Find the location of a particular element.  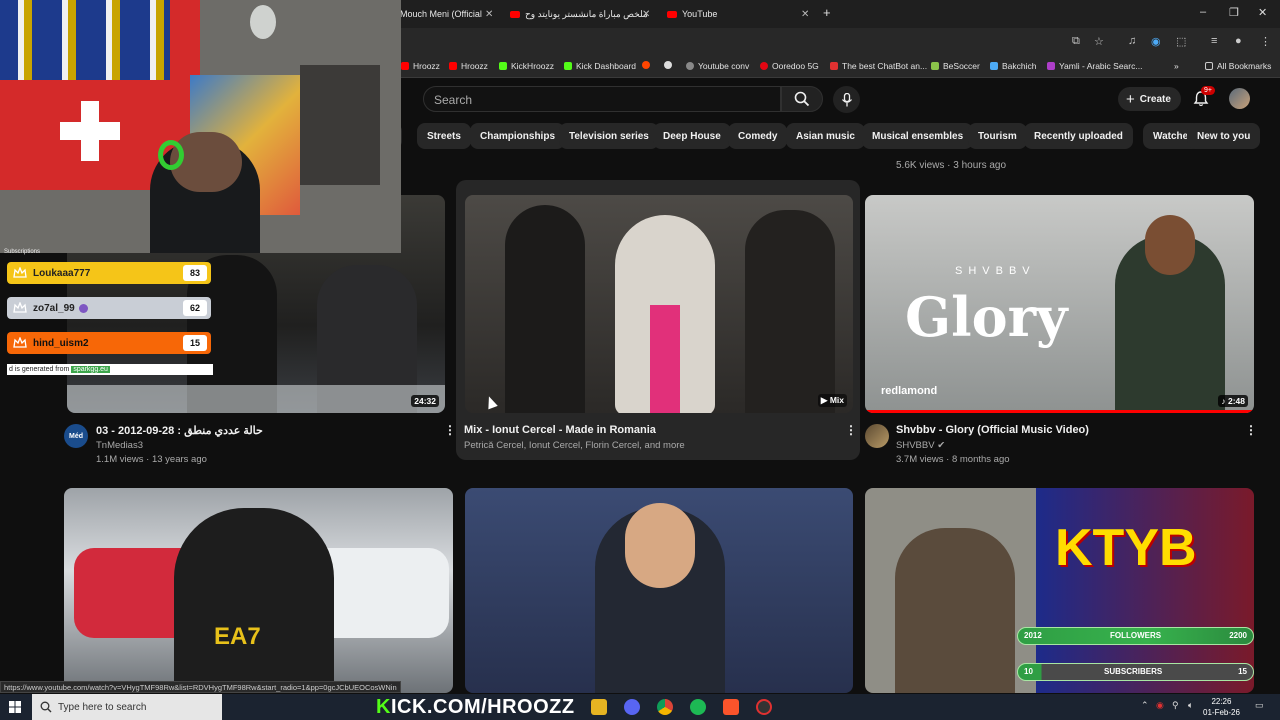

channel-name: SHVBBV ✔ is located at coordinates (920, 445).